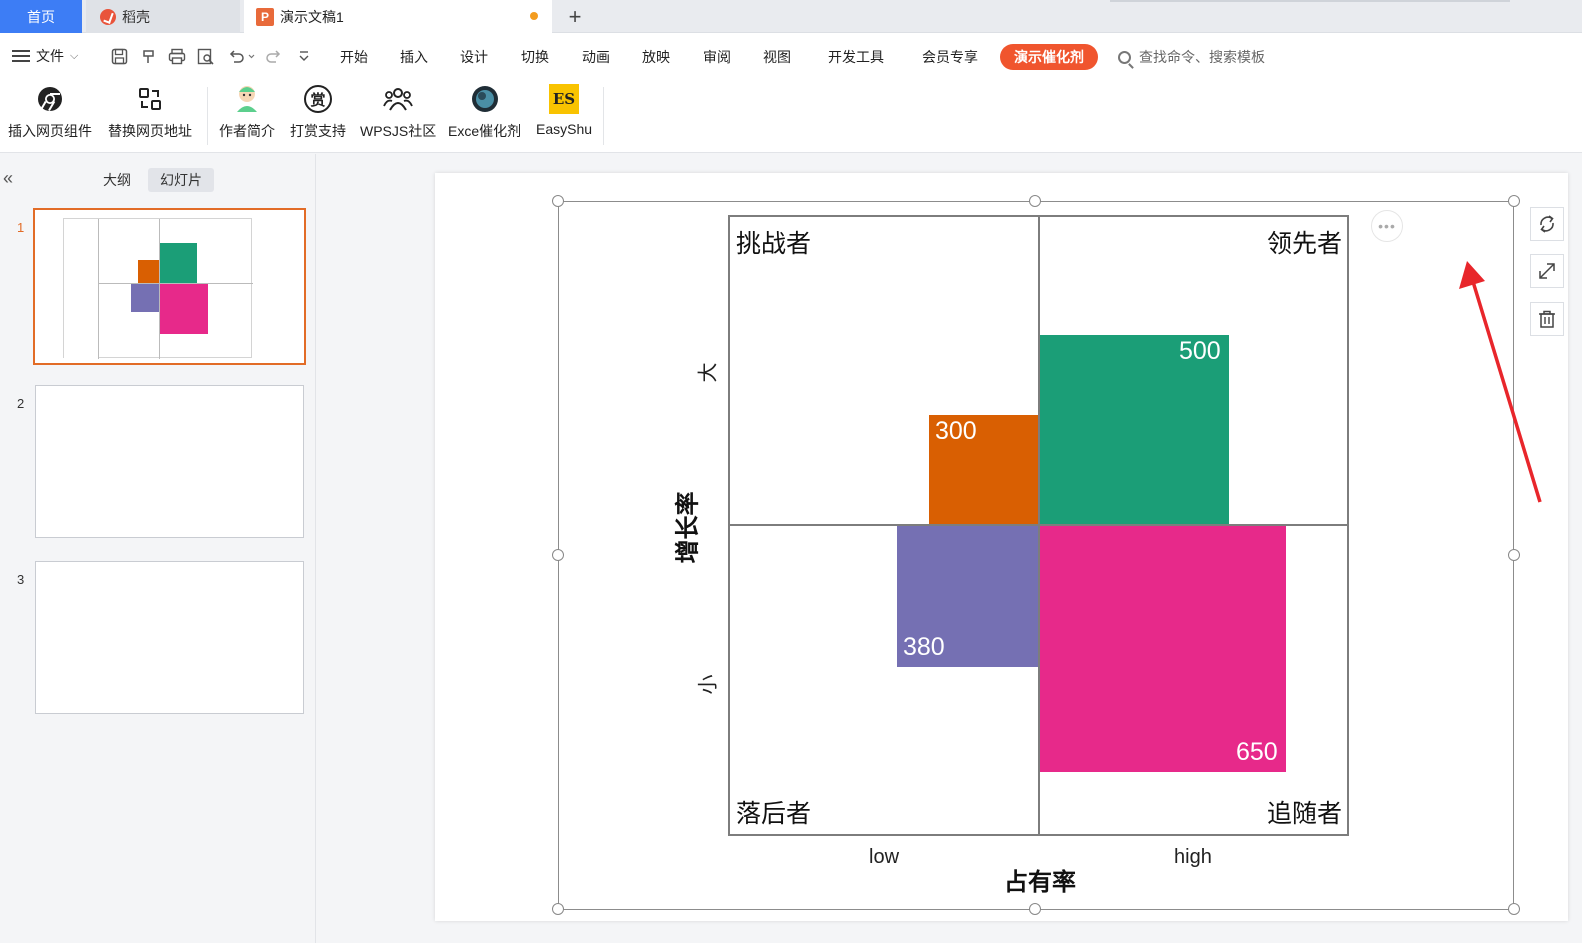 The height and width of the screenshot is (943, 1582). What do you see at coordinates (856, 57) in the screenshot?
I see `menu-developer: 开发工具` at bounding box center [856, 57].